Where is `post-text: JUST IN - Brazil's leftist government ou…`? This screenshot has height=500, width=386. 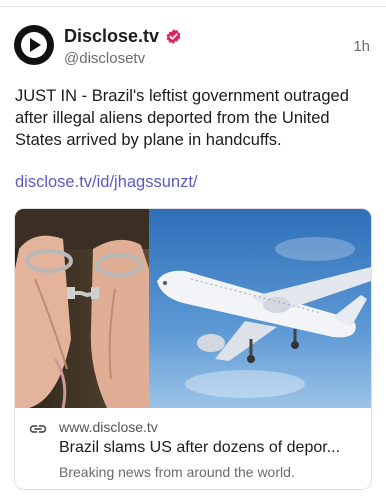
post-text: JUST IN - Brazil's leftist government ou… is located at coordinates (182, 118).